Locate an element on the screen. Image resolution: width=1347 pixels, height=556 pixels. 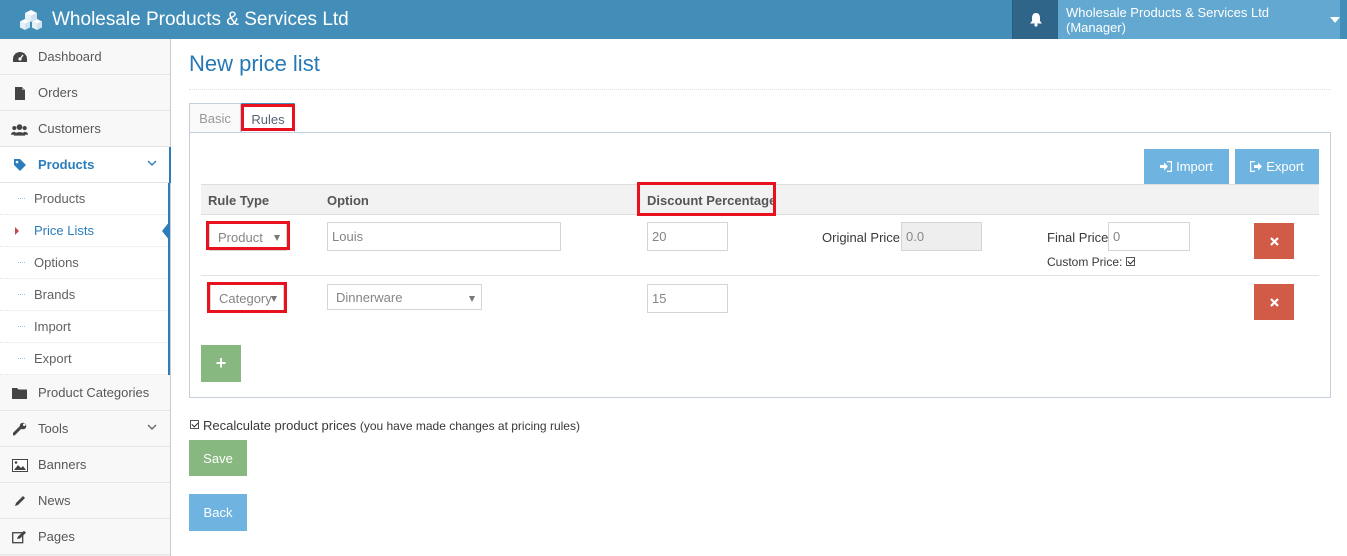
file-icon is located at coordinates (19, 93).